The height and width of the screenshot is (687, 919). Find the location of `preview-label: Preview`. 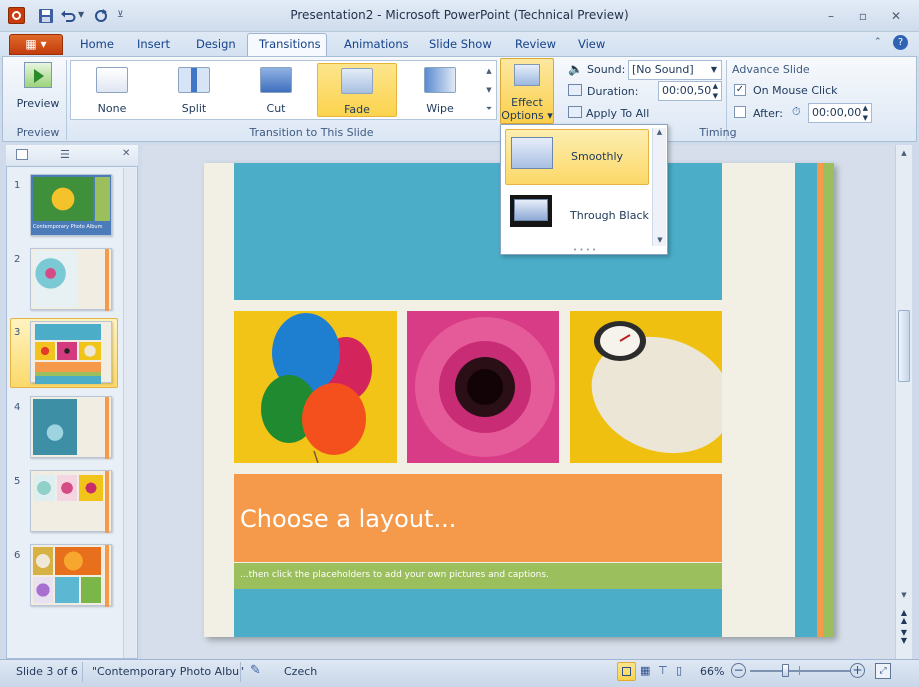

preview-label: Preview is located at coordinates (38, 103).